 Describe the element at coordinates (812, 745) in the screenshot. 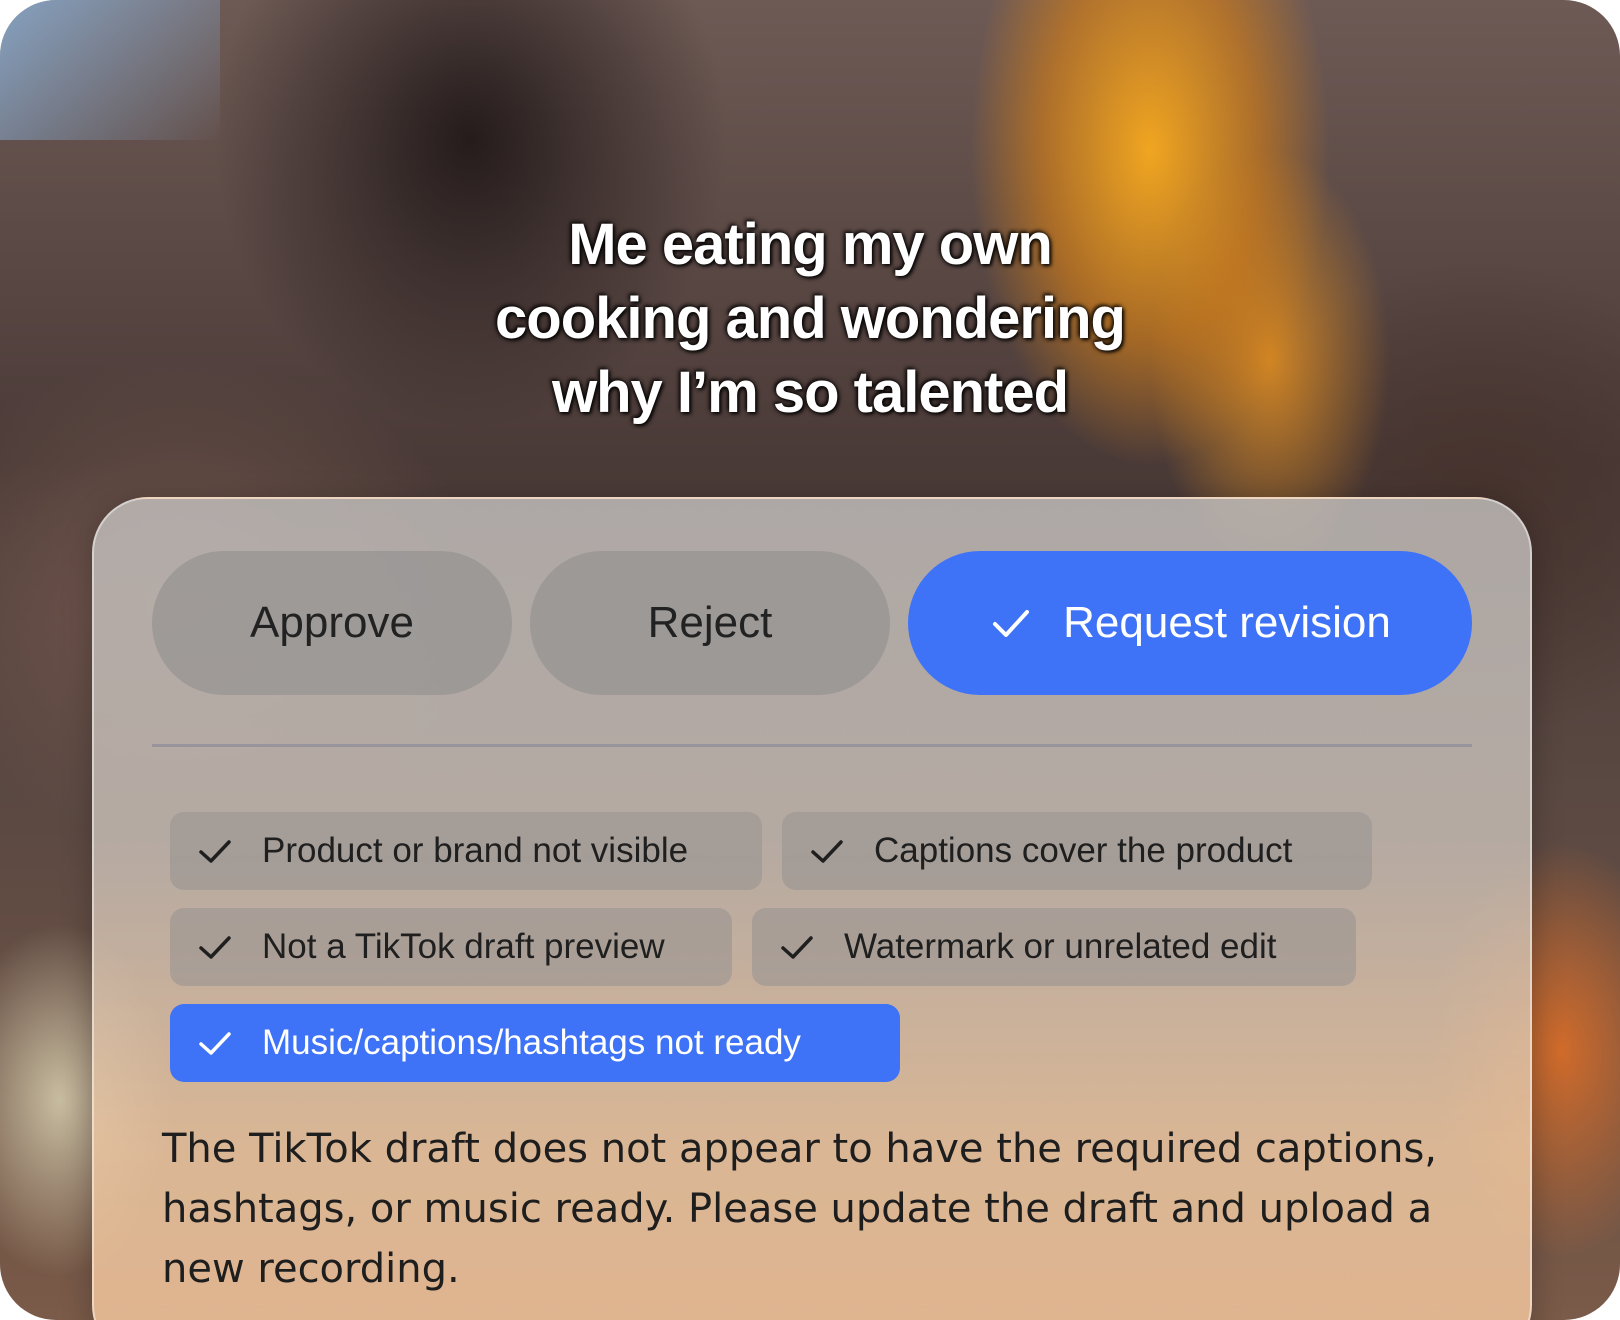

I see `divider` at that location.